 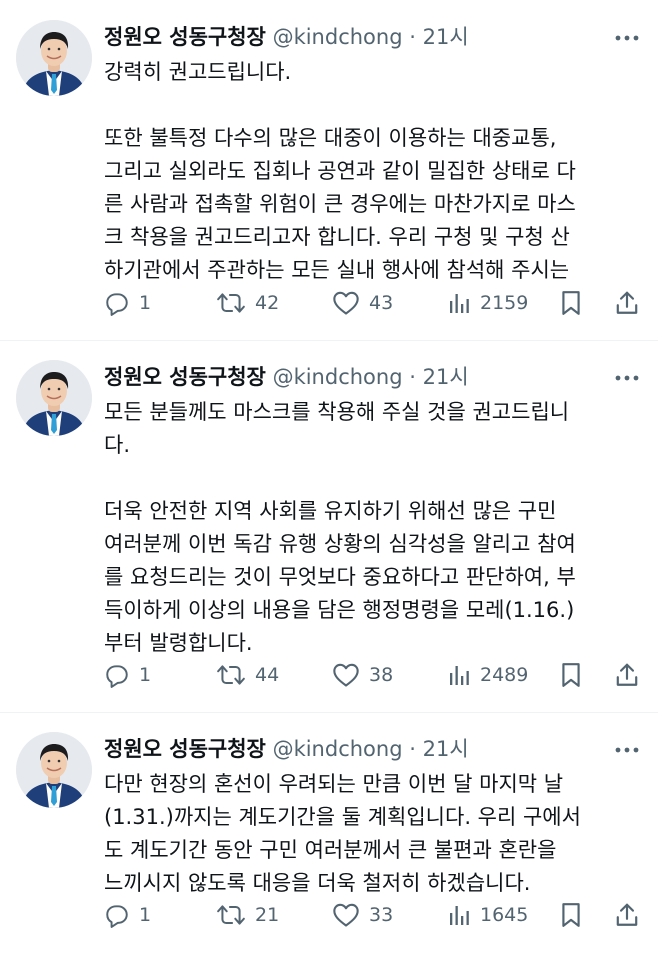 I want to click on like-button: 38, so click(x=362, y=675).